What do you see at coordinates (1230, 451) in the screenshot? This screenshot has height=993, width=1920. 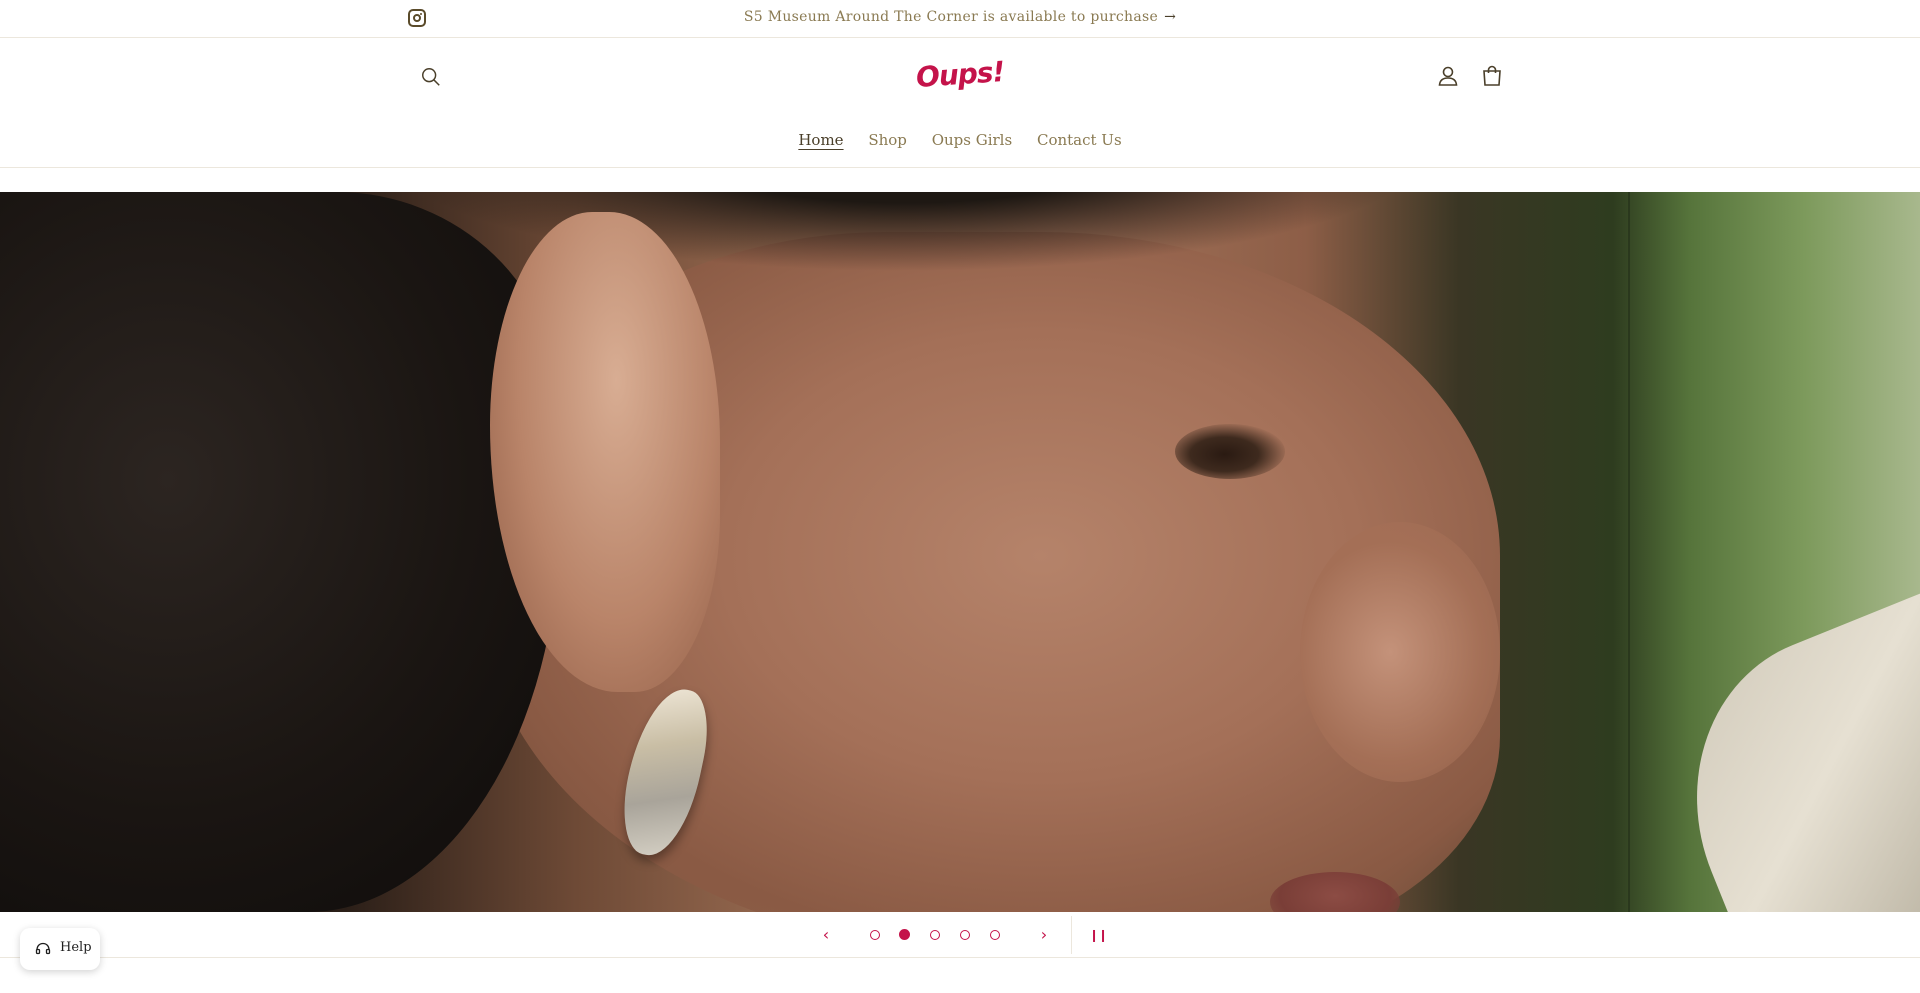 I see `hero-eye-shape` at bounding box center [1230, 451].